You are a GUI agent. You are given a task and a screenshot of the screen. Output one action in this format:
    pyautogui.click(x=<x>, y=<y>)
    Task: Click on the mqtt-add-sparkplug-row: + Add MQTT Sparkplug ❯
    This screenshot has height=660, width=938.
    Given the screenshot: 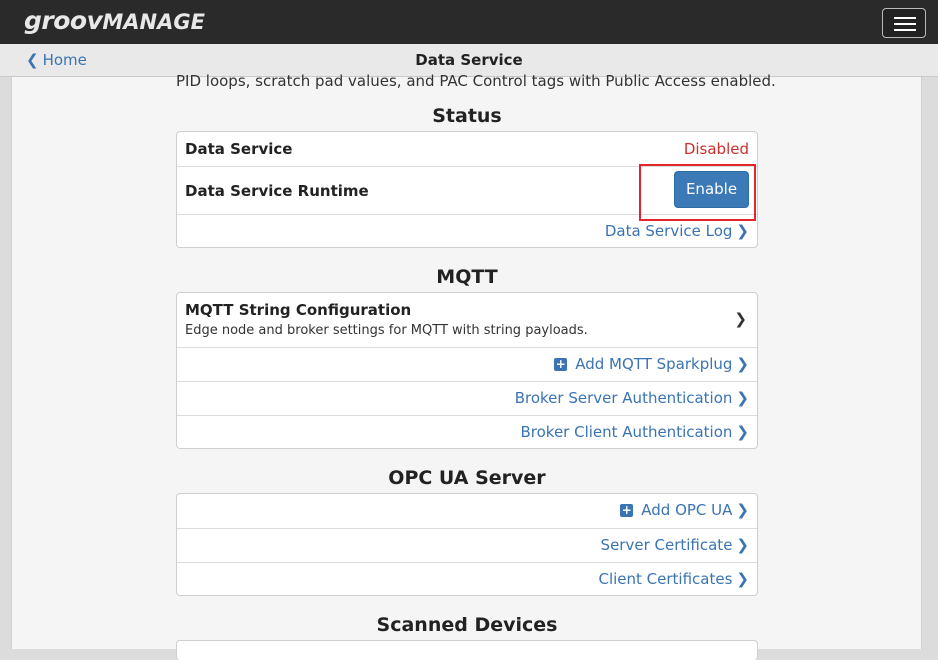 What is the action you would take?
    pyautogui.click(x=467, y=364)
    